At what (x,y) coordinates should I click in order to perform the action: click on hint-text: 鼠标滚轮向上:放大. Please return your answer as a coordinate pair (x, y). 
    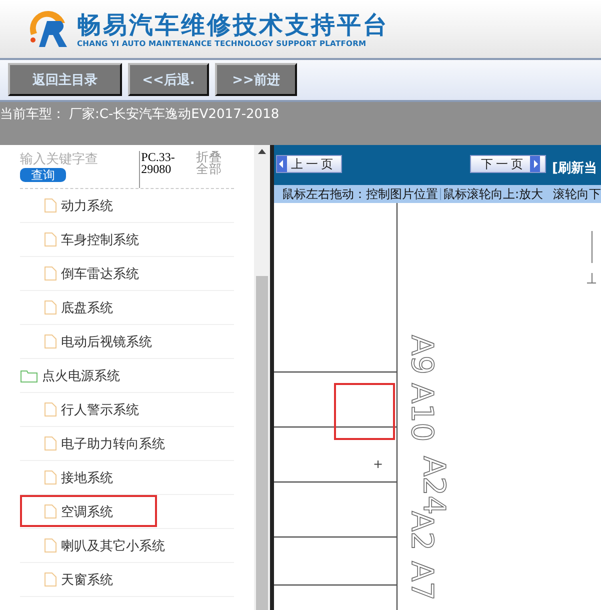
    Looking at the image, I should click on (493, 194).